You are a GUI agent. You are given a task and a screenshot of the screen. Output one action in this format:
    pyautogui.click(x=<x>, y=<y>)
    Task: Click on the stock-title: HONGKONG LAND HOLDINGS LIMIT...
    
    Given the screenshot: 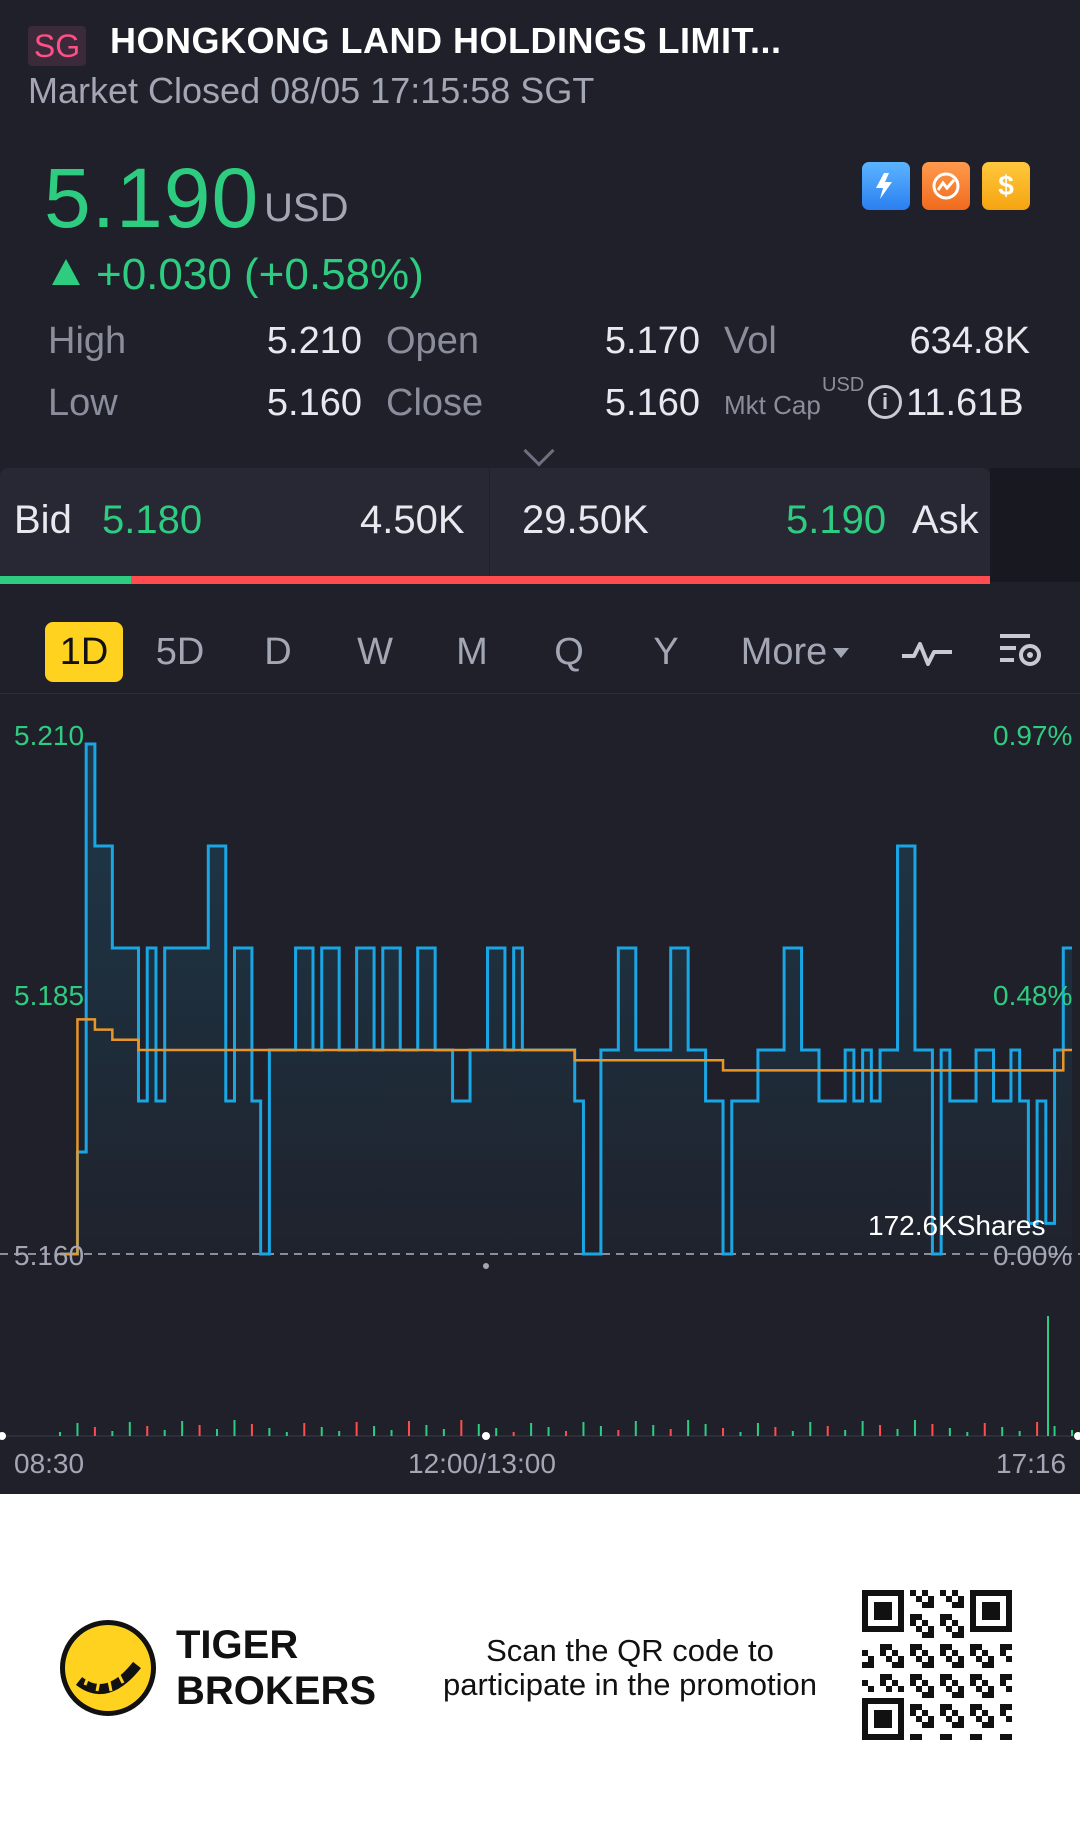 What is the action you would take?
    pyautogui.click(x=445, y=41)
    